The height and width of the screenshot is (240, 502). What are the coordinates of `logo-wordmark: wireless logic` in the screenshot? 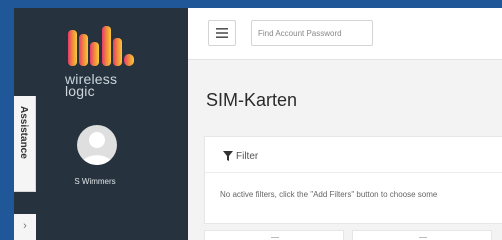 It's located at (91, 85).